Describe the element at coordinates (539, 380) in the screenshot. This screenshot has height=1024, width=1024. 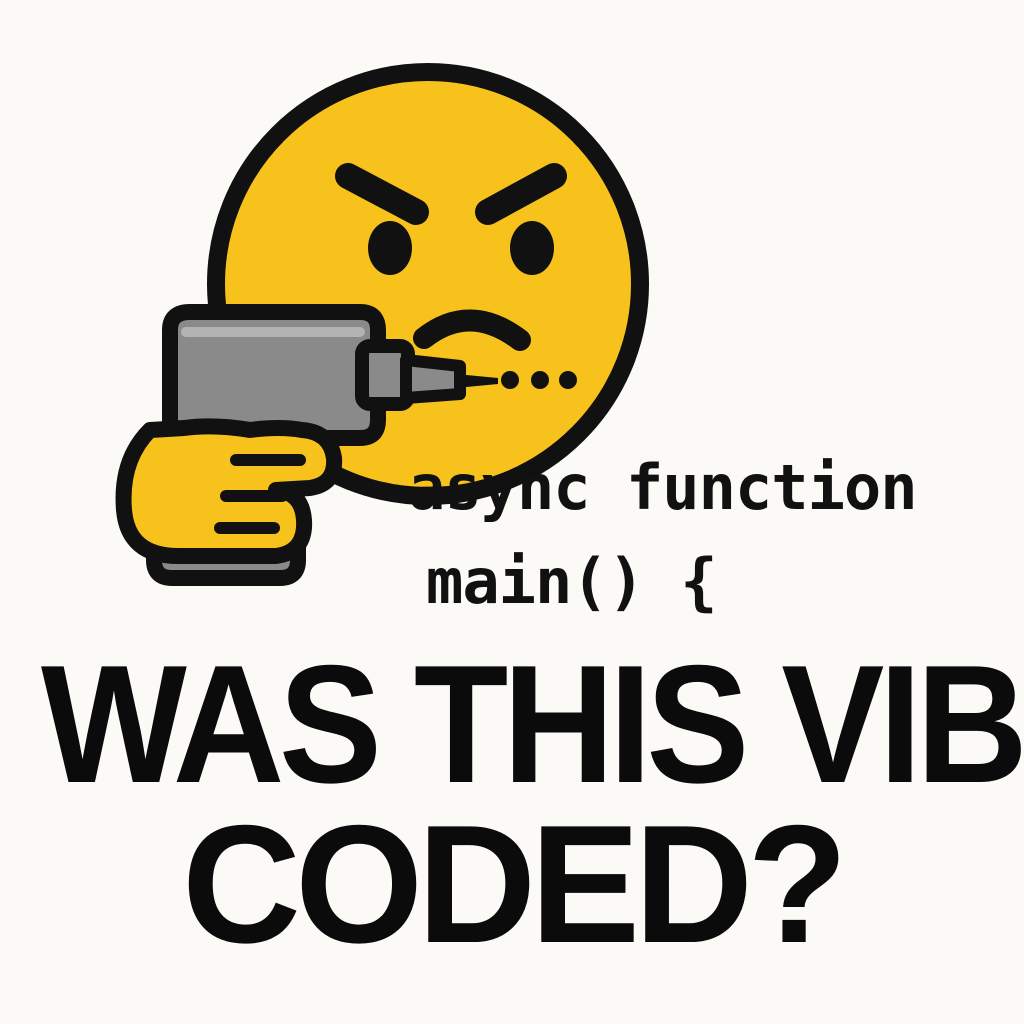
I see `drill-dots` at that location.